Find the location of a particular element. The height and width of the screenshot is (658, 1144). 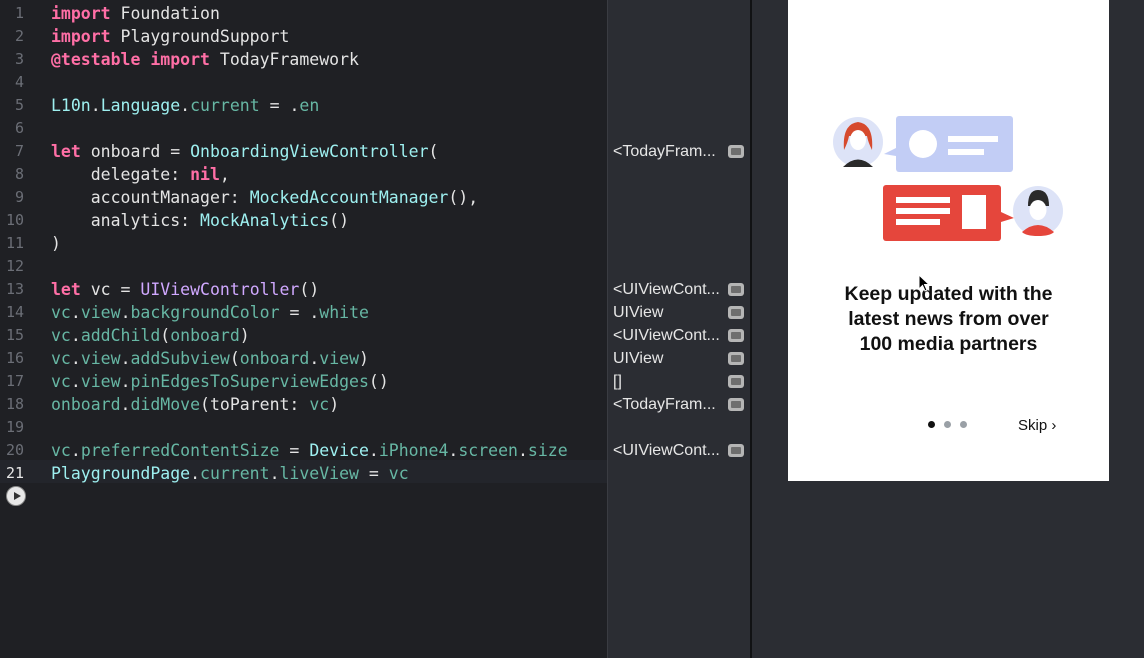

line-number: 7 is located at coordinates (19, 151).